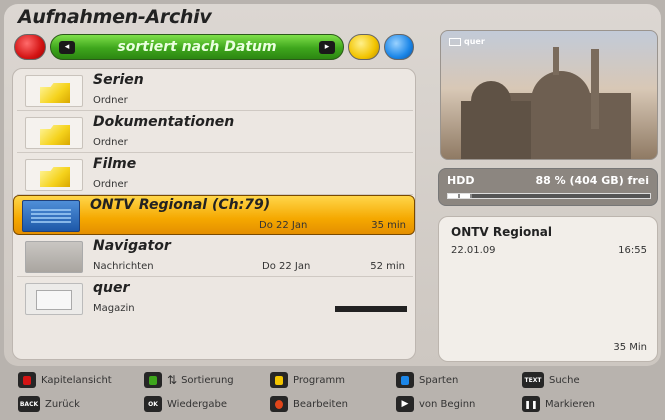 The width and height of the screenshot is (665, 420). I want to click on blue-key-icon, so click(405, 380).